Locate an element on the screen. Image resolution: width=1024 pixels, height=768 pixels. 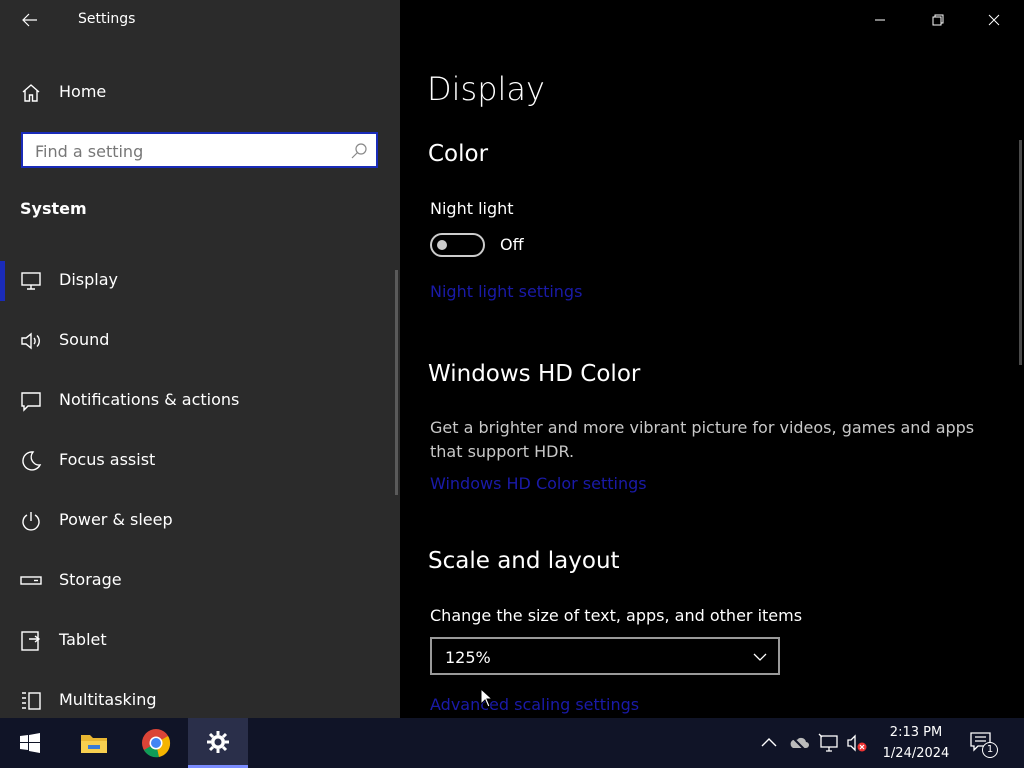
color-heading: Color is located at coordinates (458, 154).